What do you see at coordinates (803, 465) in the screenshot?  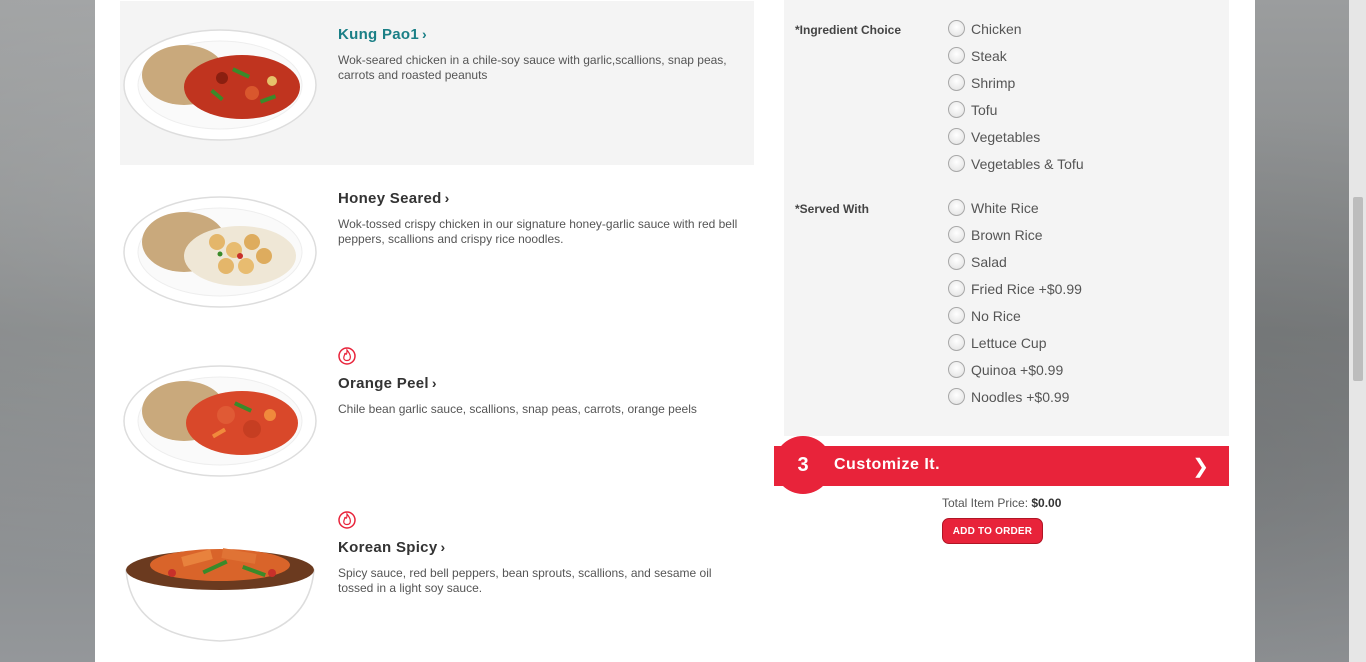 I see `step-number-badge: 3` at bounding box center [803, 465].